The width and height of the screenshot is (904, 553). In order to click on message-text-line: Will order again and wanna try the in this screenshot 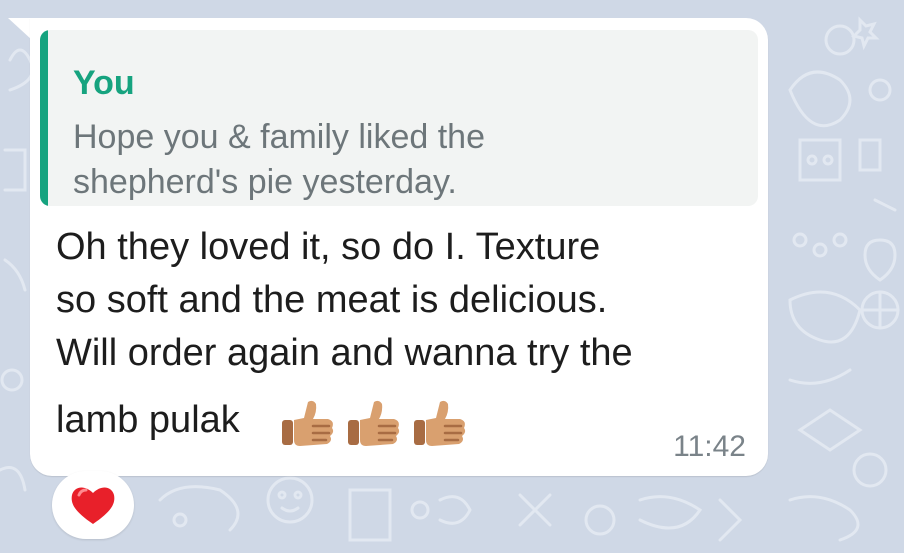, I will do `click(344, 353)`.